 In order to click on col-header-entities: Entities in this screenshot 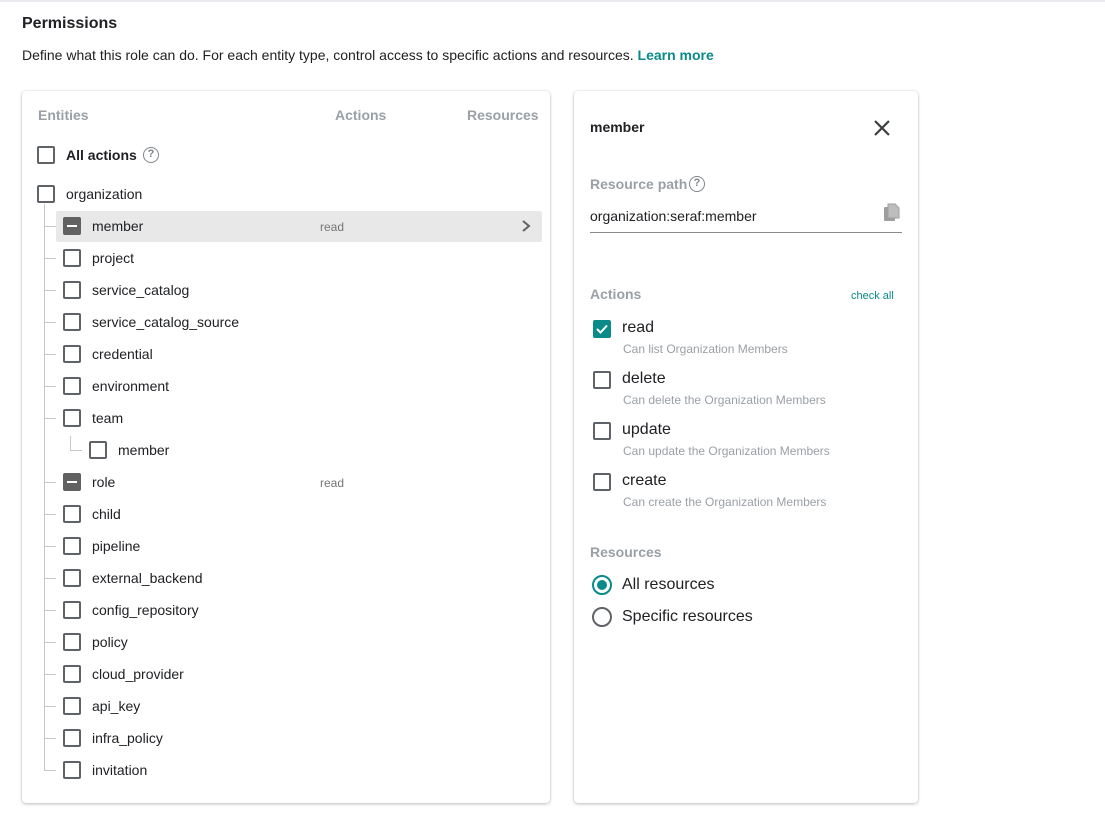, I will do `click(63, 115)`.